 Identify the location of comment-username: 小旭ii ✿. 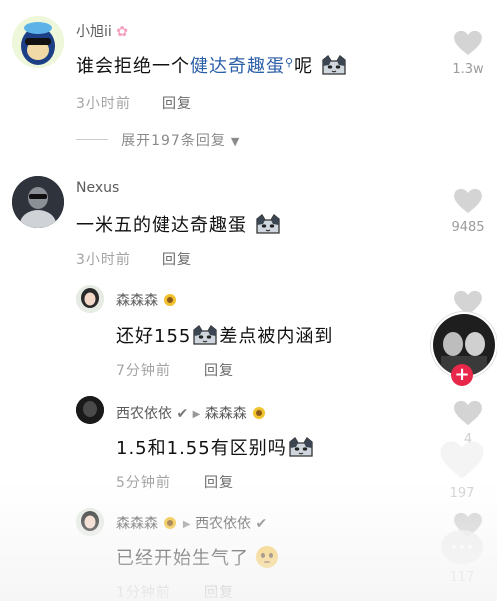
(102, 31).